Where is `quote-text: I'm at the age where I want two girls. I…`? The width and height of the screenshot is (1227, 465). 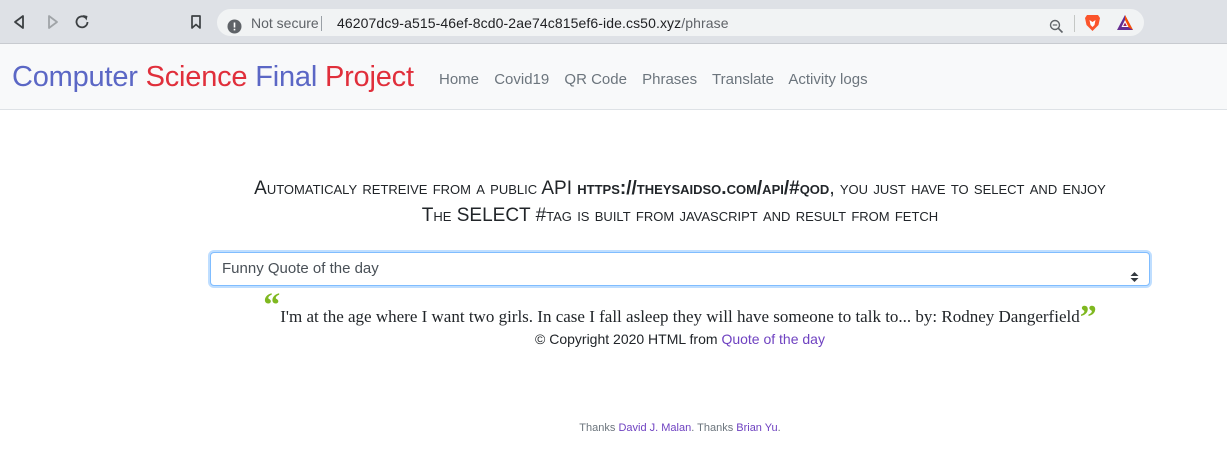 quote-text: I'm at the age where I want two girls. I… is located at coordinates (680, 316).